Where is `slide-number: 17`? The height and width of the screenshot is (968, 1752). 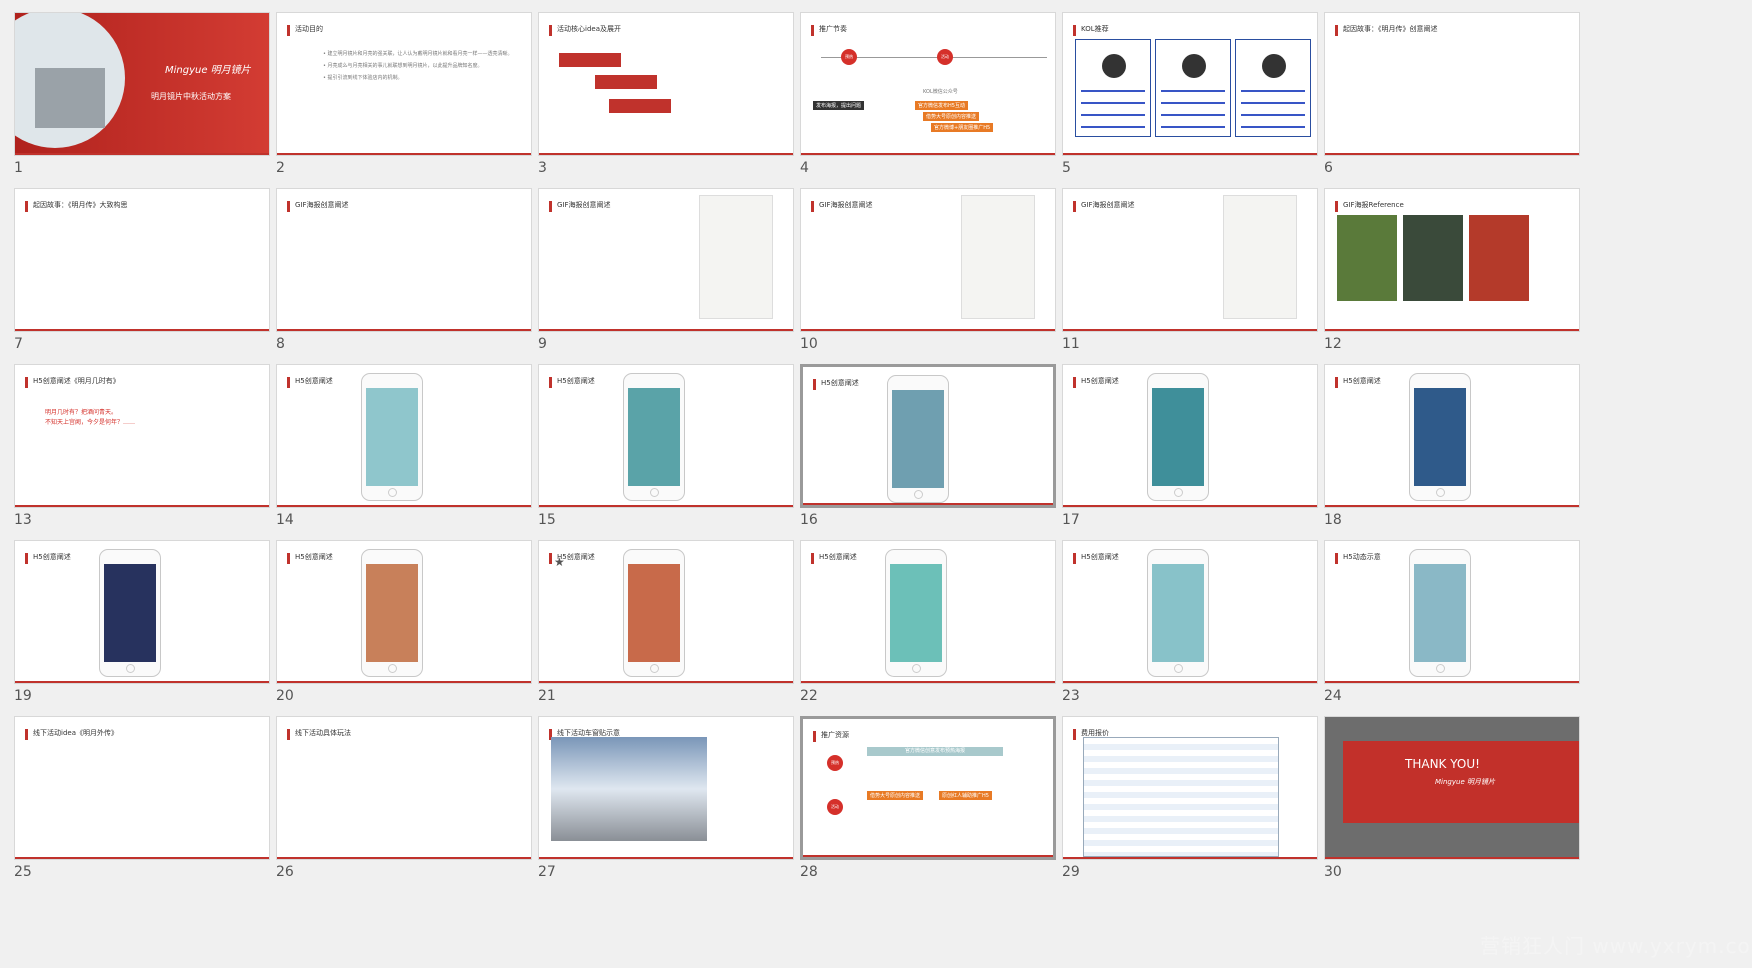 slide-number: 17 is located at coordinates (1071, 520).